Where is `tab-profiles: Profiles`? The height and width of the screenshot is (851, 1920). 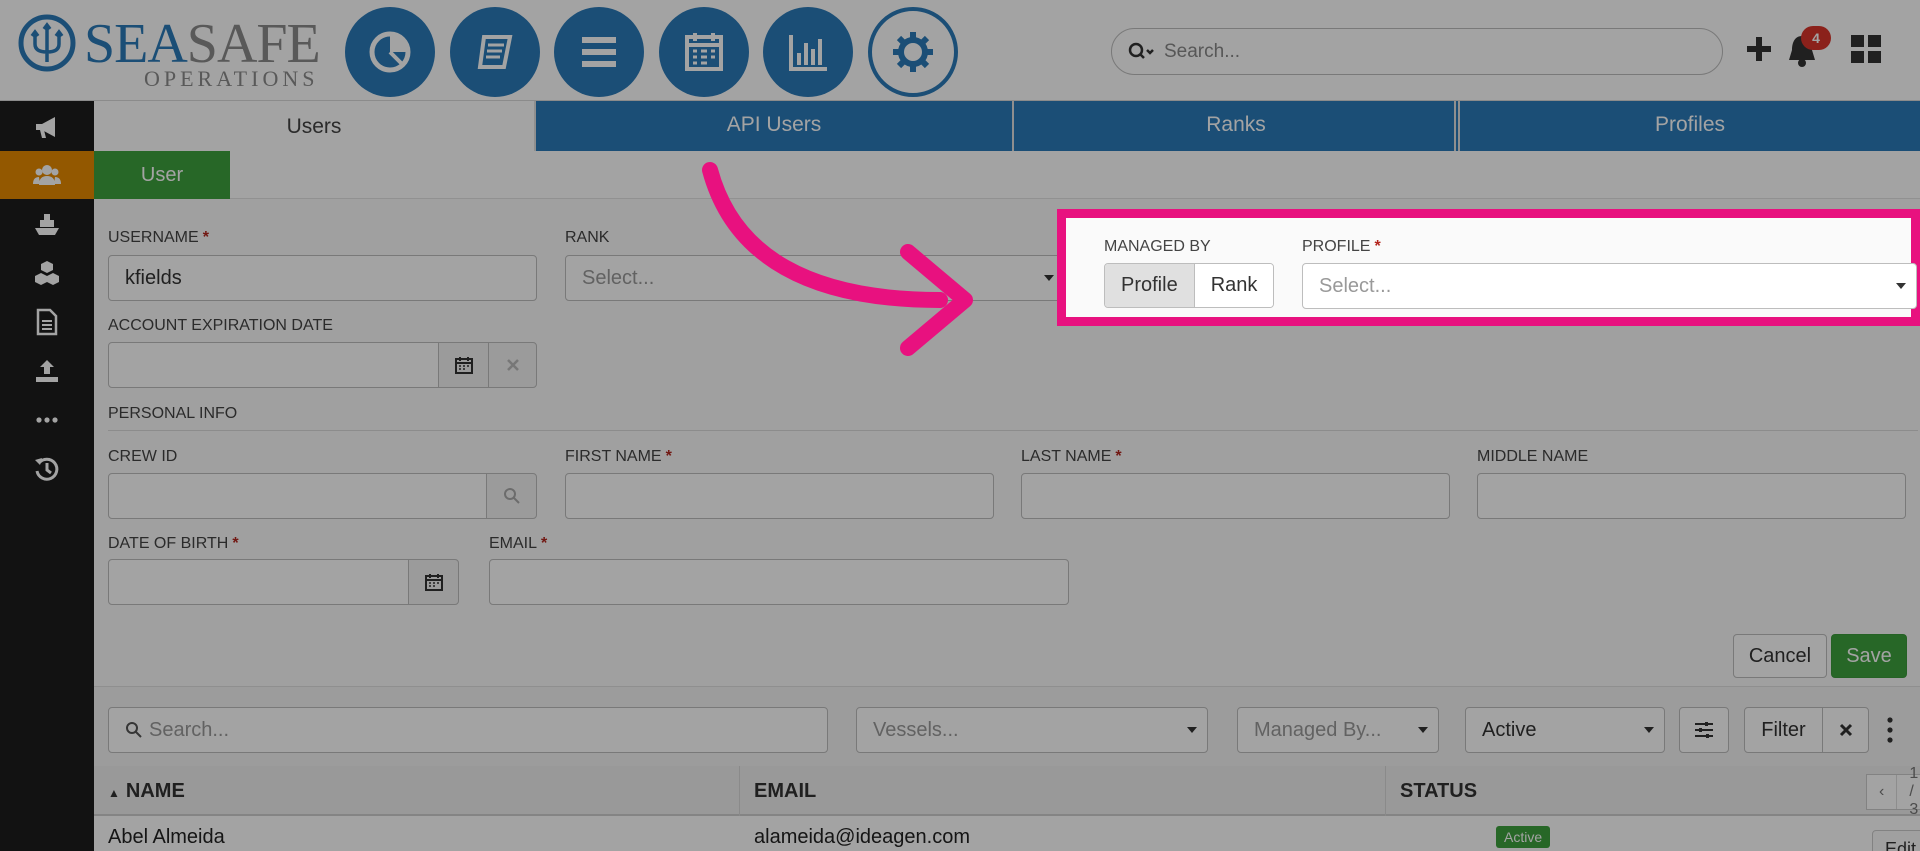
tab-profiles: Profiles is located at coordinates (1690, 126).